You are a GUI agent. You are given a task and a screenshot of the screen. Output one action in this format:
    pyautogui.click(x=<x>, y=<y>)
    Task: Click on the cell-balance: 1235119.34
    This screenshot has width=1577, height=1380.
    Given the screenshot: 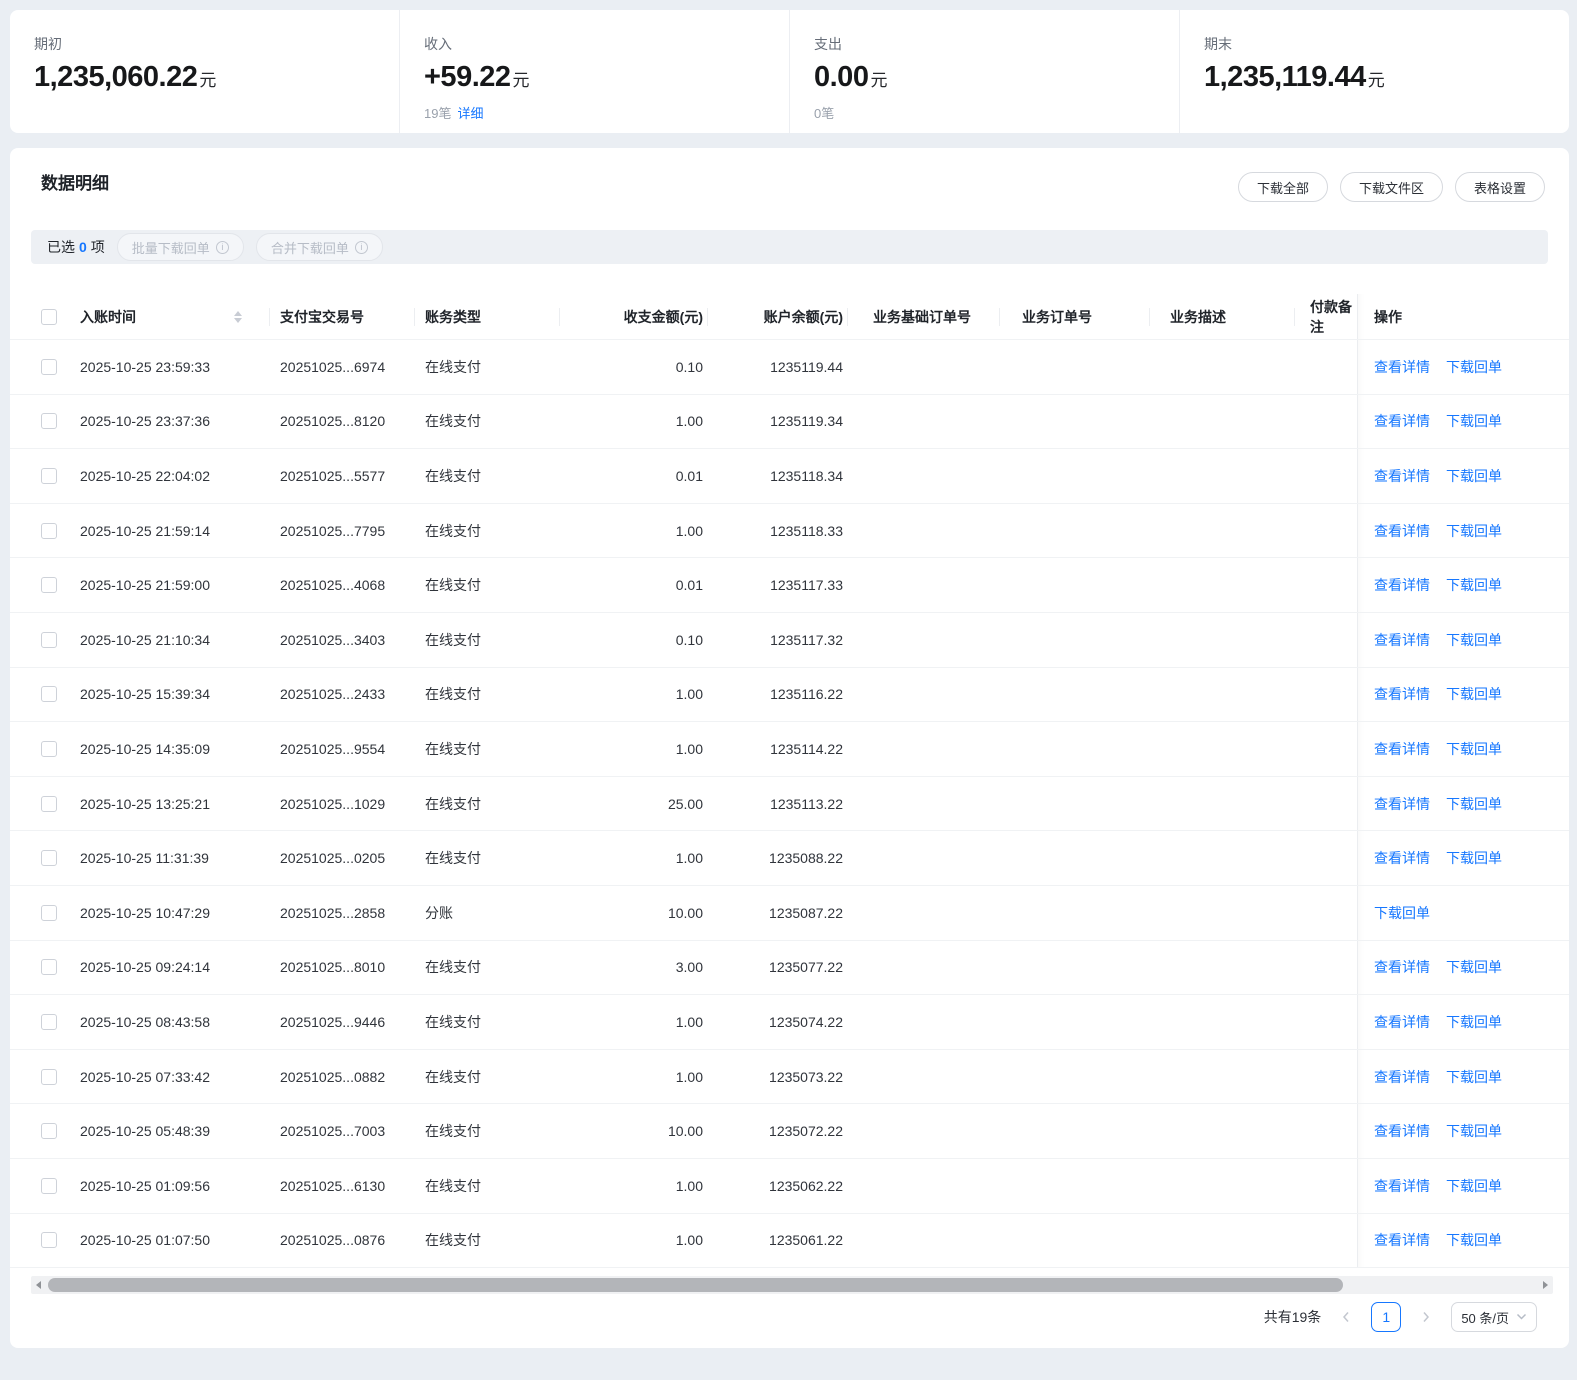 What is the action you would take?
    pyautogui.click(x=806, y=421)
    